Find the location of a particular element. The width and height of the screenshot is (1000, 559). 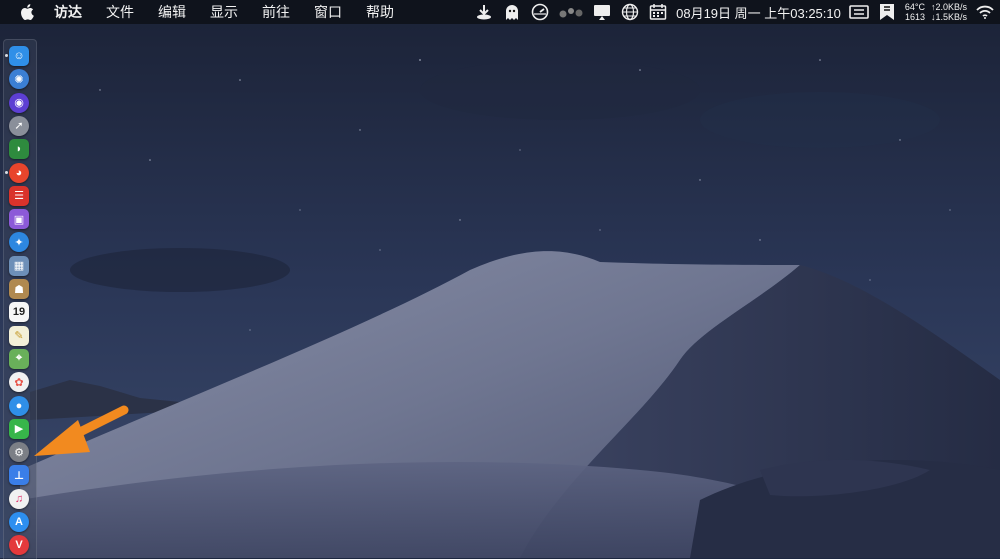

wifi-icon is located at coordinates (985, 12).